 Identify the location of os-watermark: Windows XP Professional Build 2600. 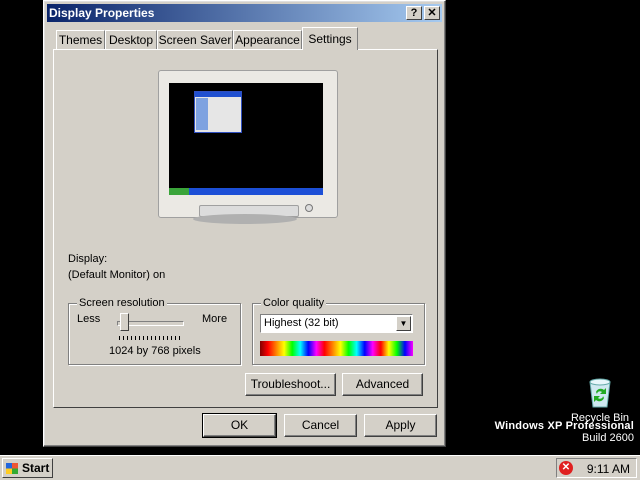
(564, 432).